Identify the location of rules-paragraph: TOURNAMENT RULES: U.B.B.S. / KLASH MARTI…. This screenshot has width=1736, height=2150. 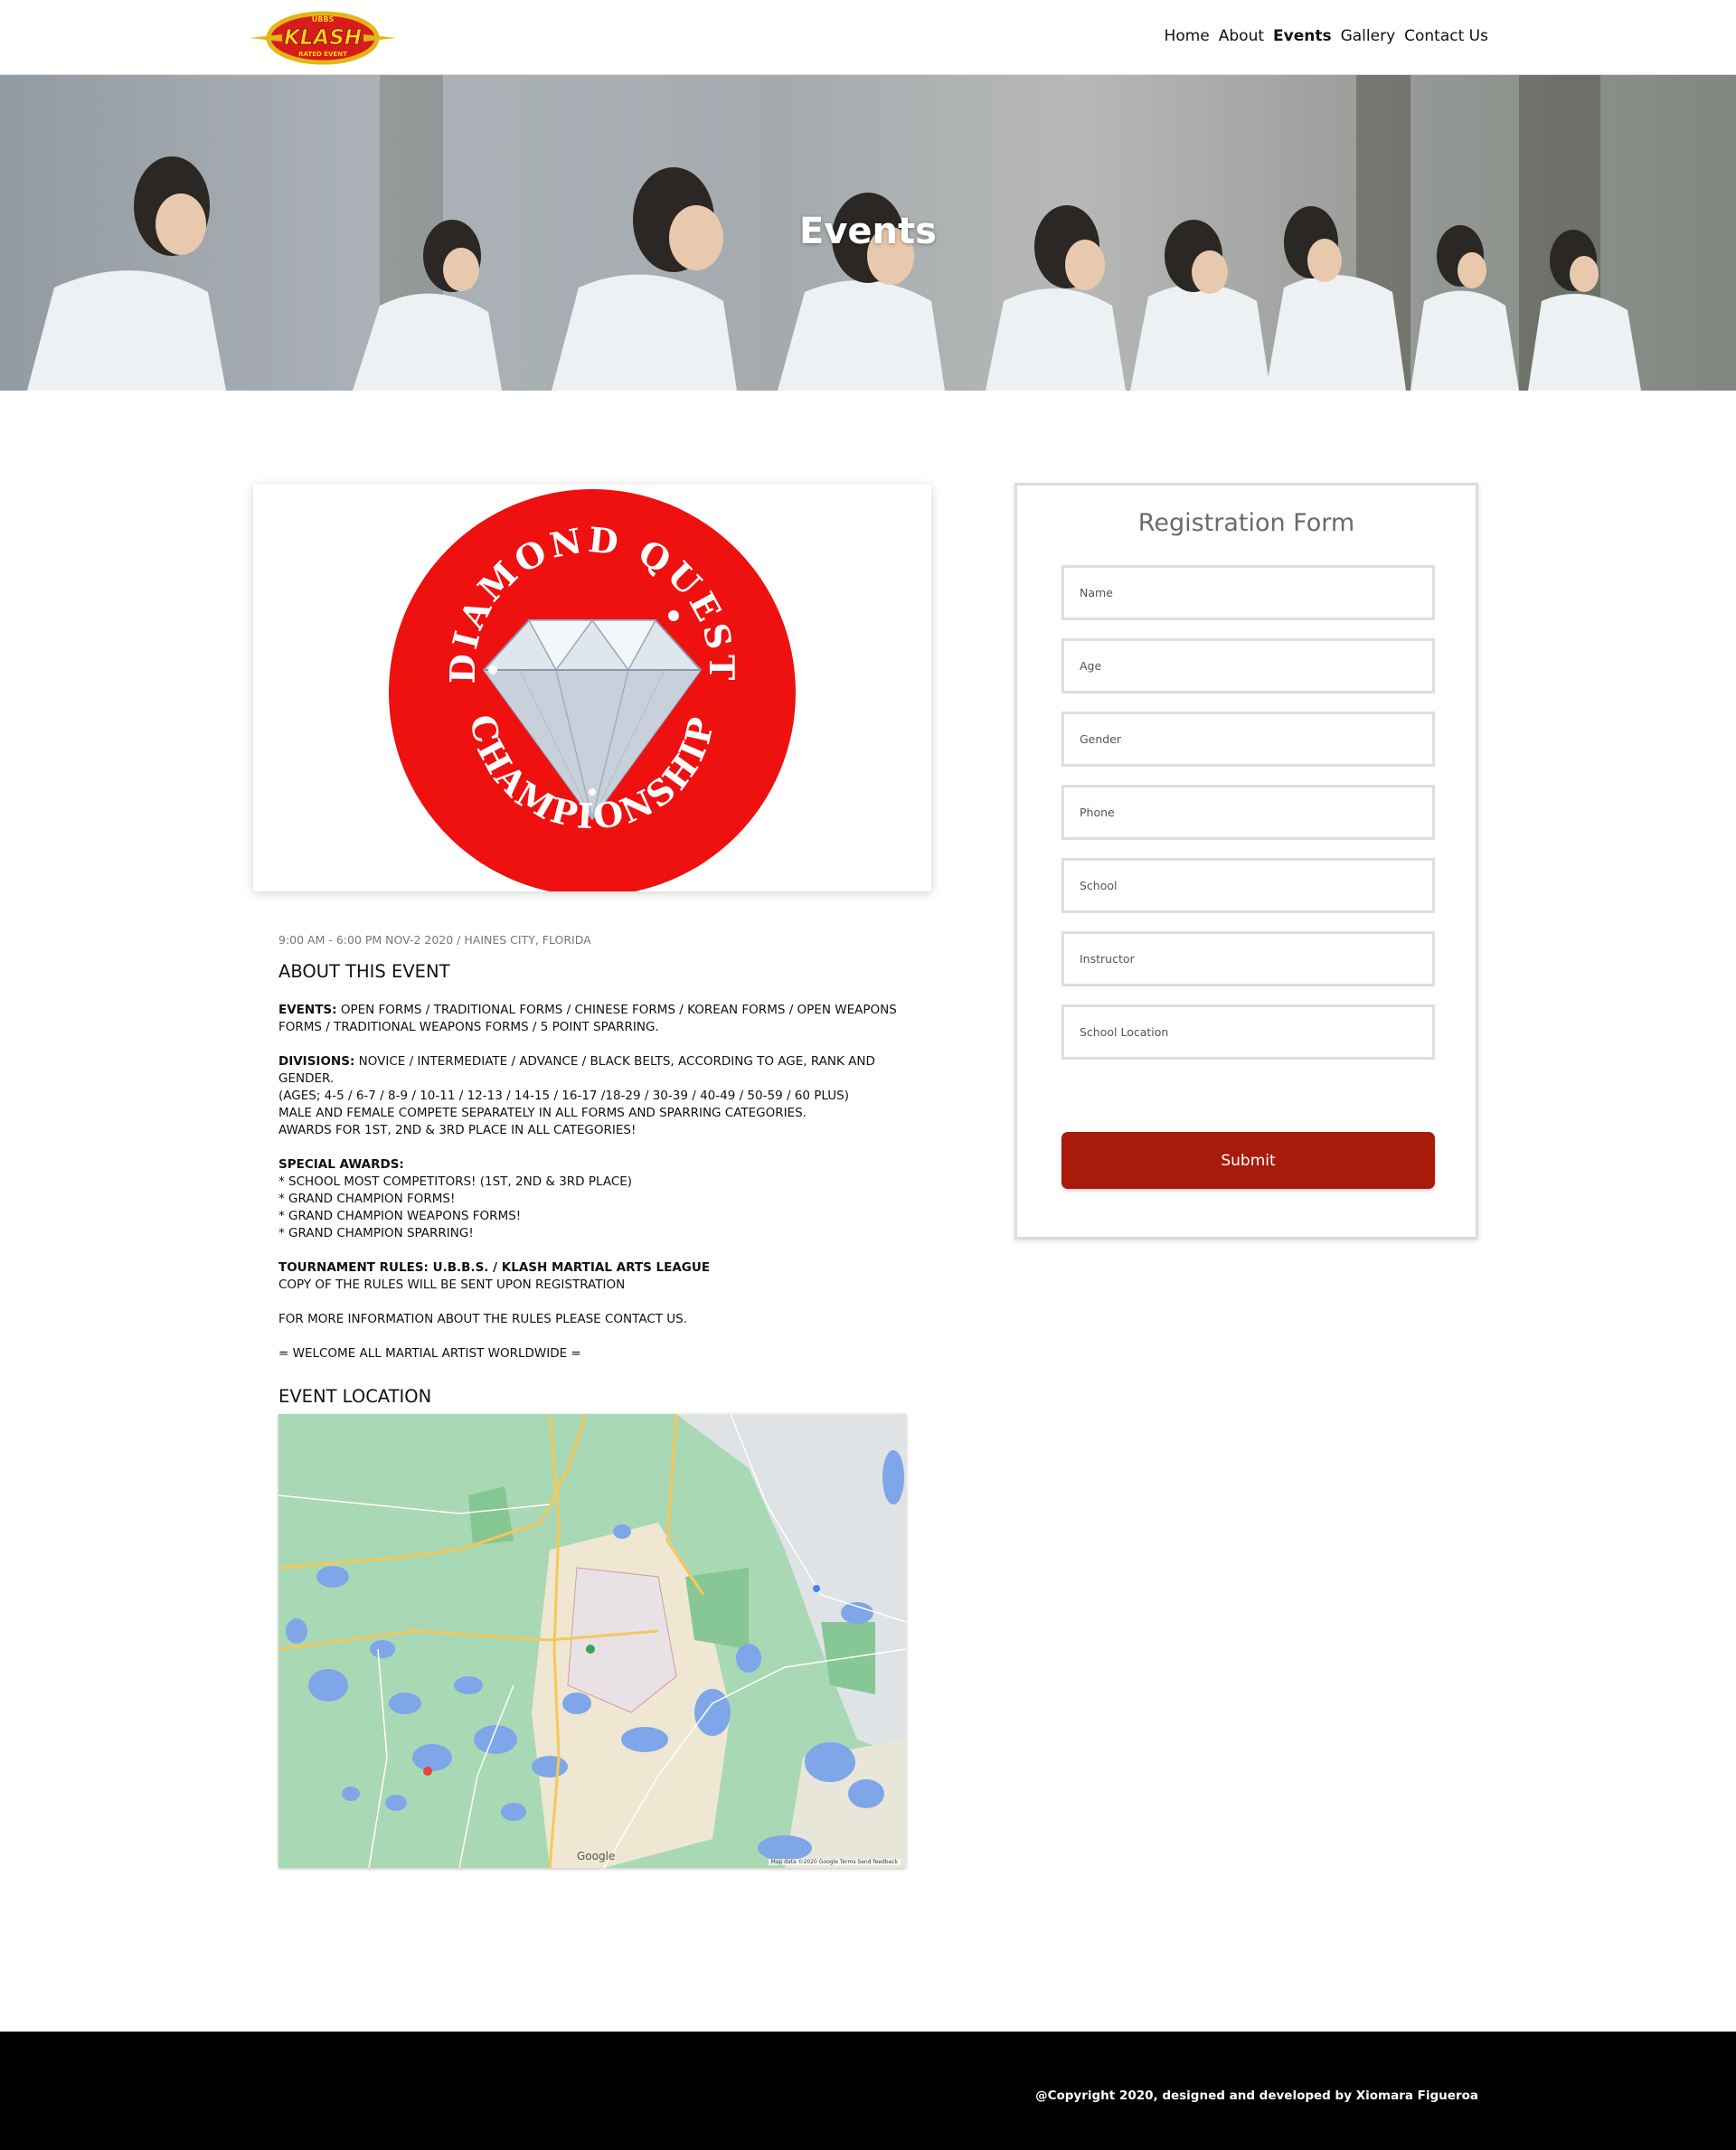
(595, 1276).